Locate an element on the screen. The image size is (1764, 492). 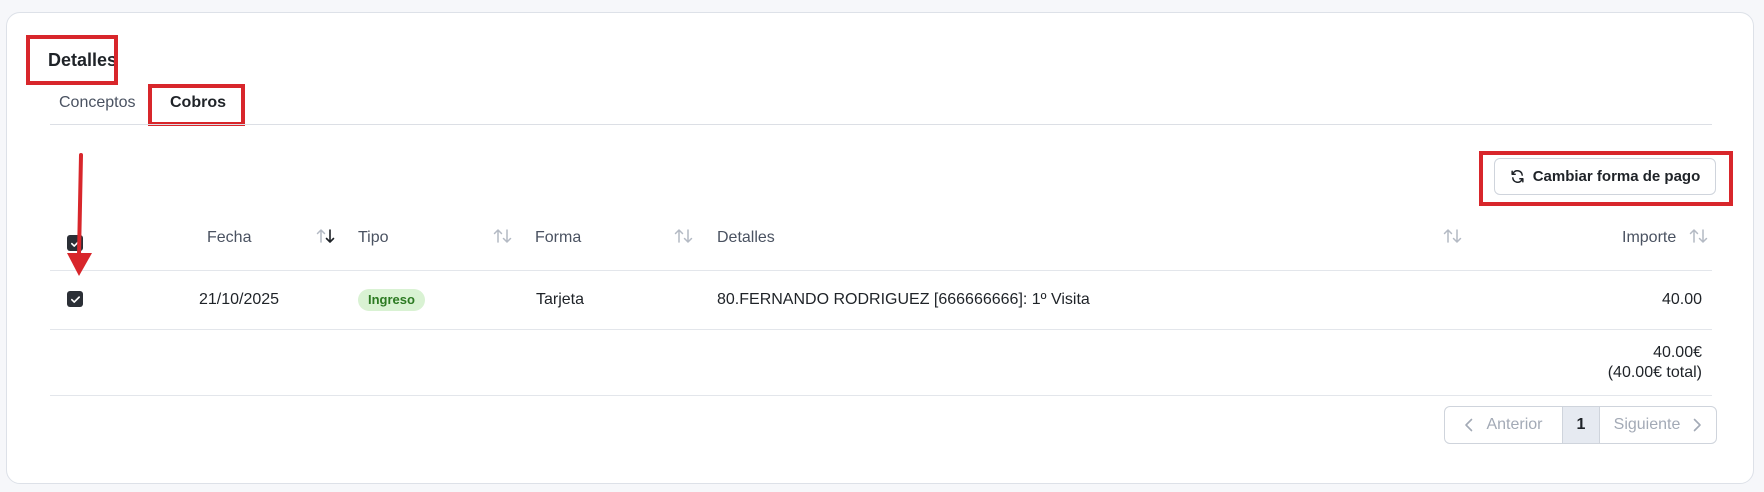
totals-divider is located at coordinates (881, 395).